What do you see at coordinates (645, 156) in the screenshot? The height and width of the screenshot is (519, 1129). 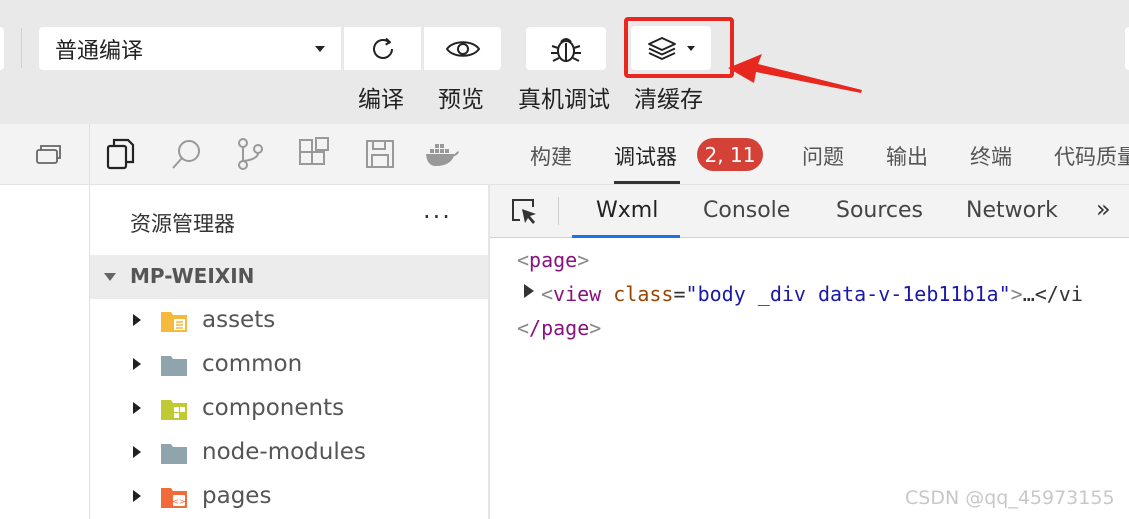 I see `tab-debugger: 调试器` at bounding box center [645, 156].